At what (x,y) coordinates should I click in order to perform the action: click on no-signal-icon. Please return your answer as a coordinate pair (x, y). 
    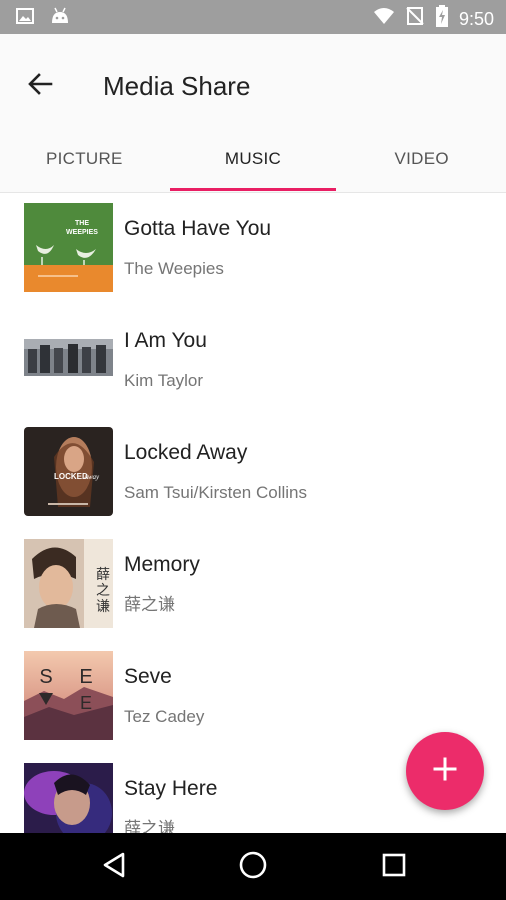
    Looking at the image, I should click on (415, 18).